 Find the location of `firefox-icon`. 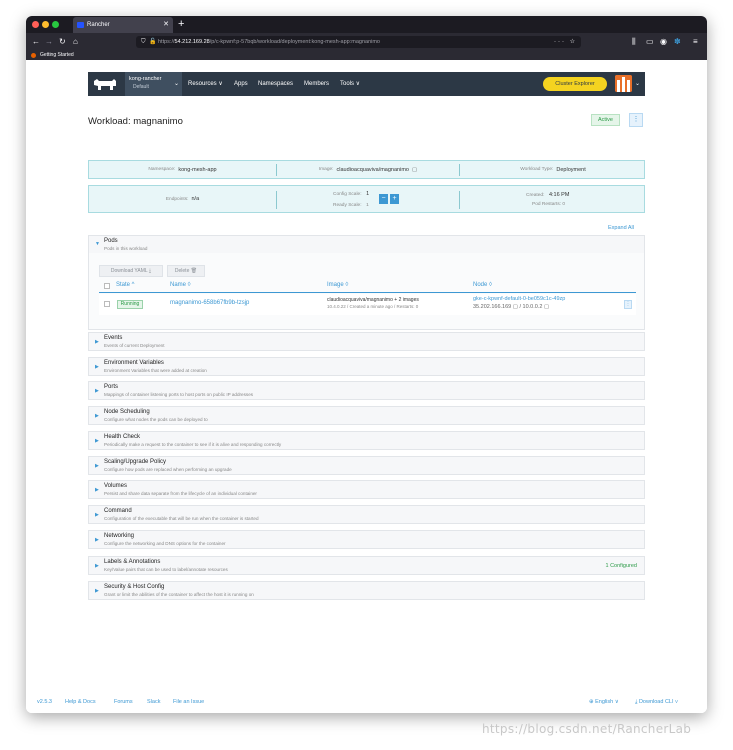

firefox-icon is located at coordinates (33, 55).